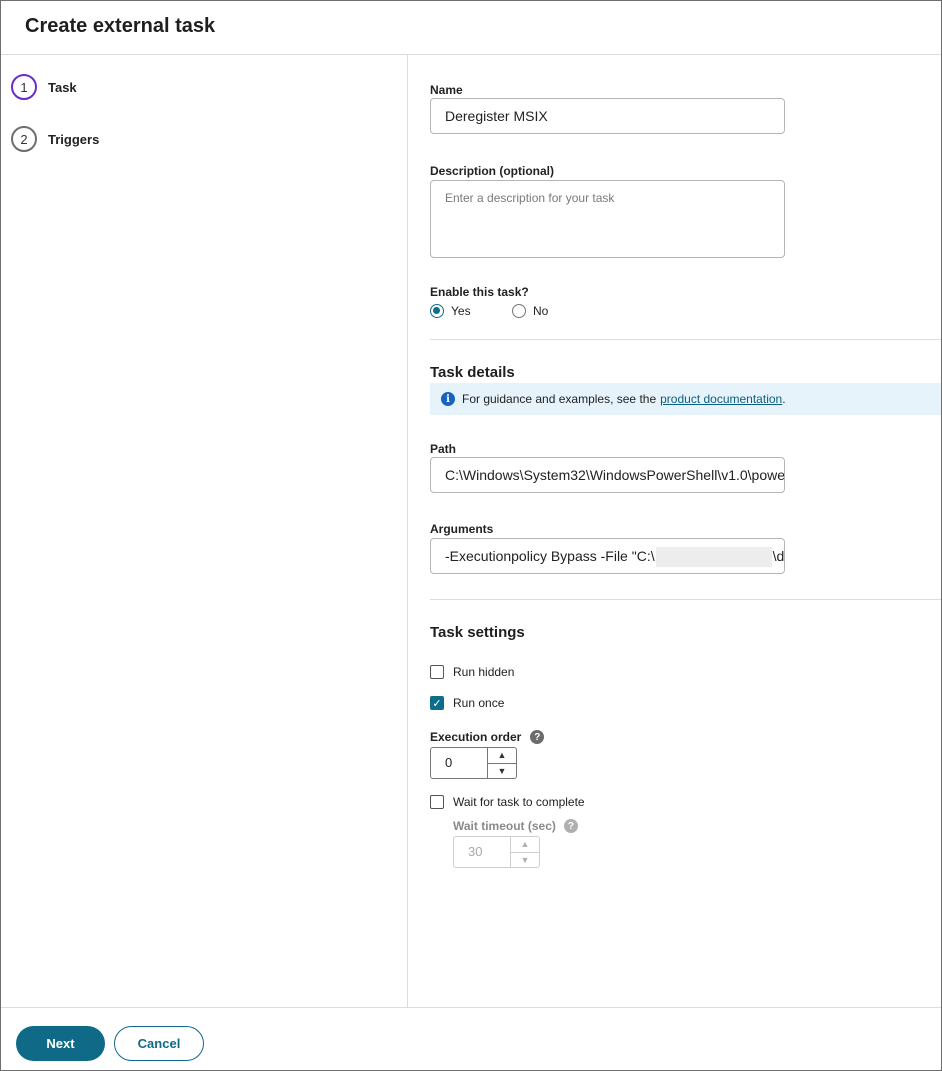 This screenshot has height=1071, width=942. Describe the element at coordinates (120, 26) in the screenshot. I see `page-title: Create external task` at that location.